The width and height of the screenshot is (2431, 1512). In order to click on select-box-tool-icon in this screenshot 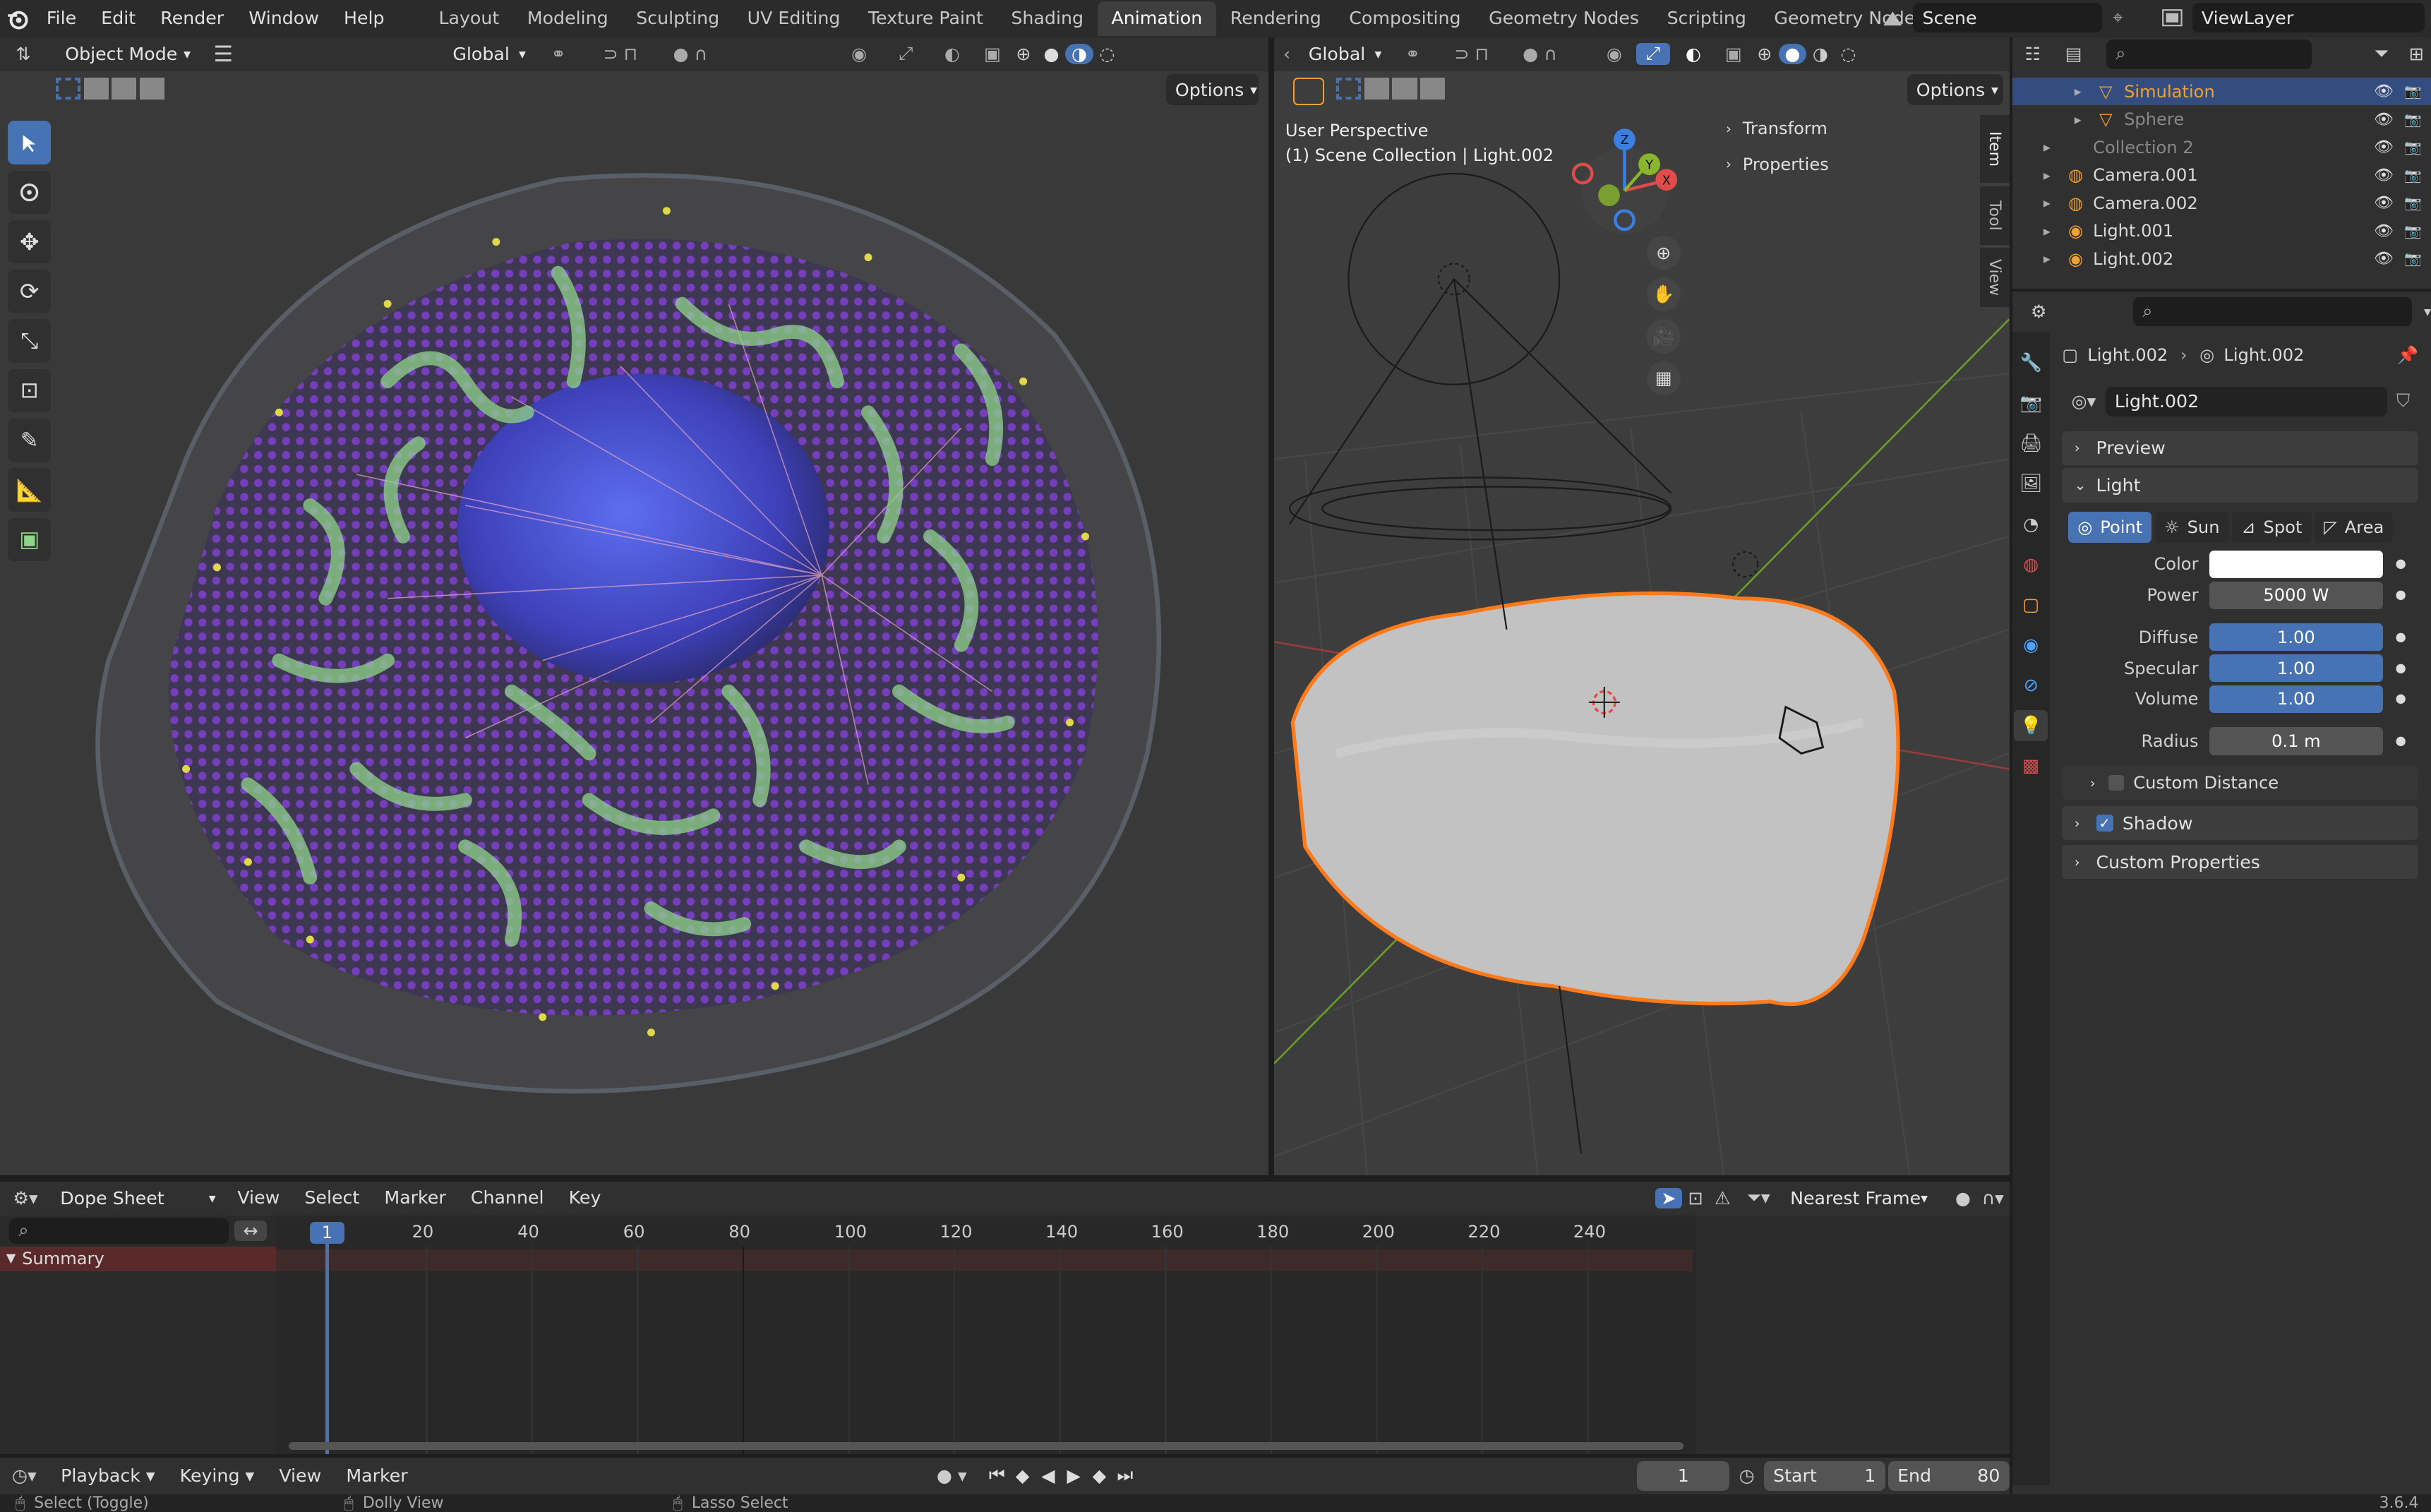, I will do `click(29, 142)`.